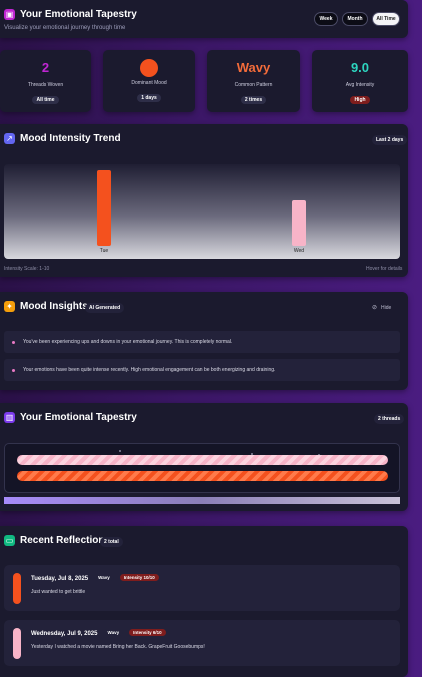 This screenshot has width=422, height=677. I want to click on stat-label: Avg Intensity, so click(360, 85).